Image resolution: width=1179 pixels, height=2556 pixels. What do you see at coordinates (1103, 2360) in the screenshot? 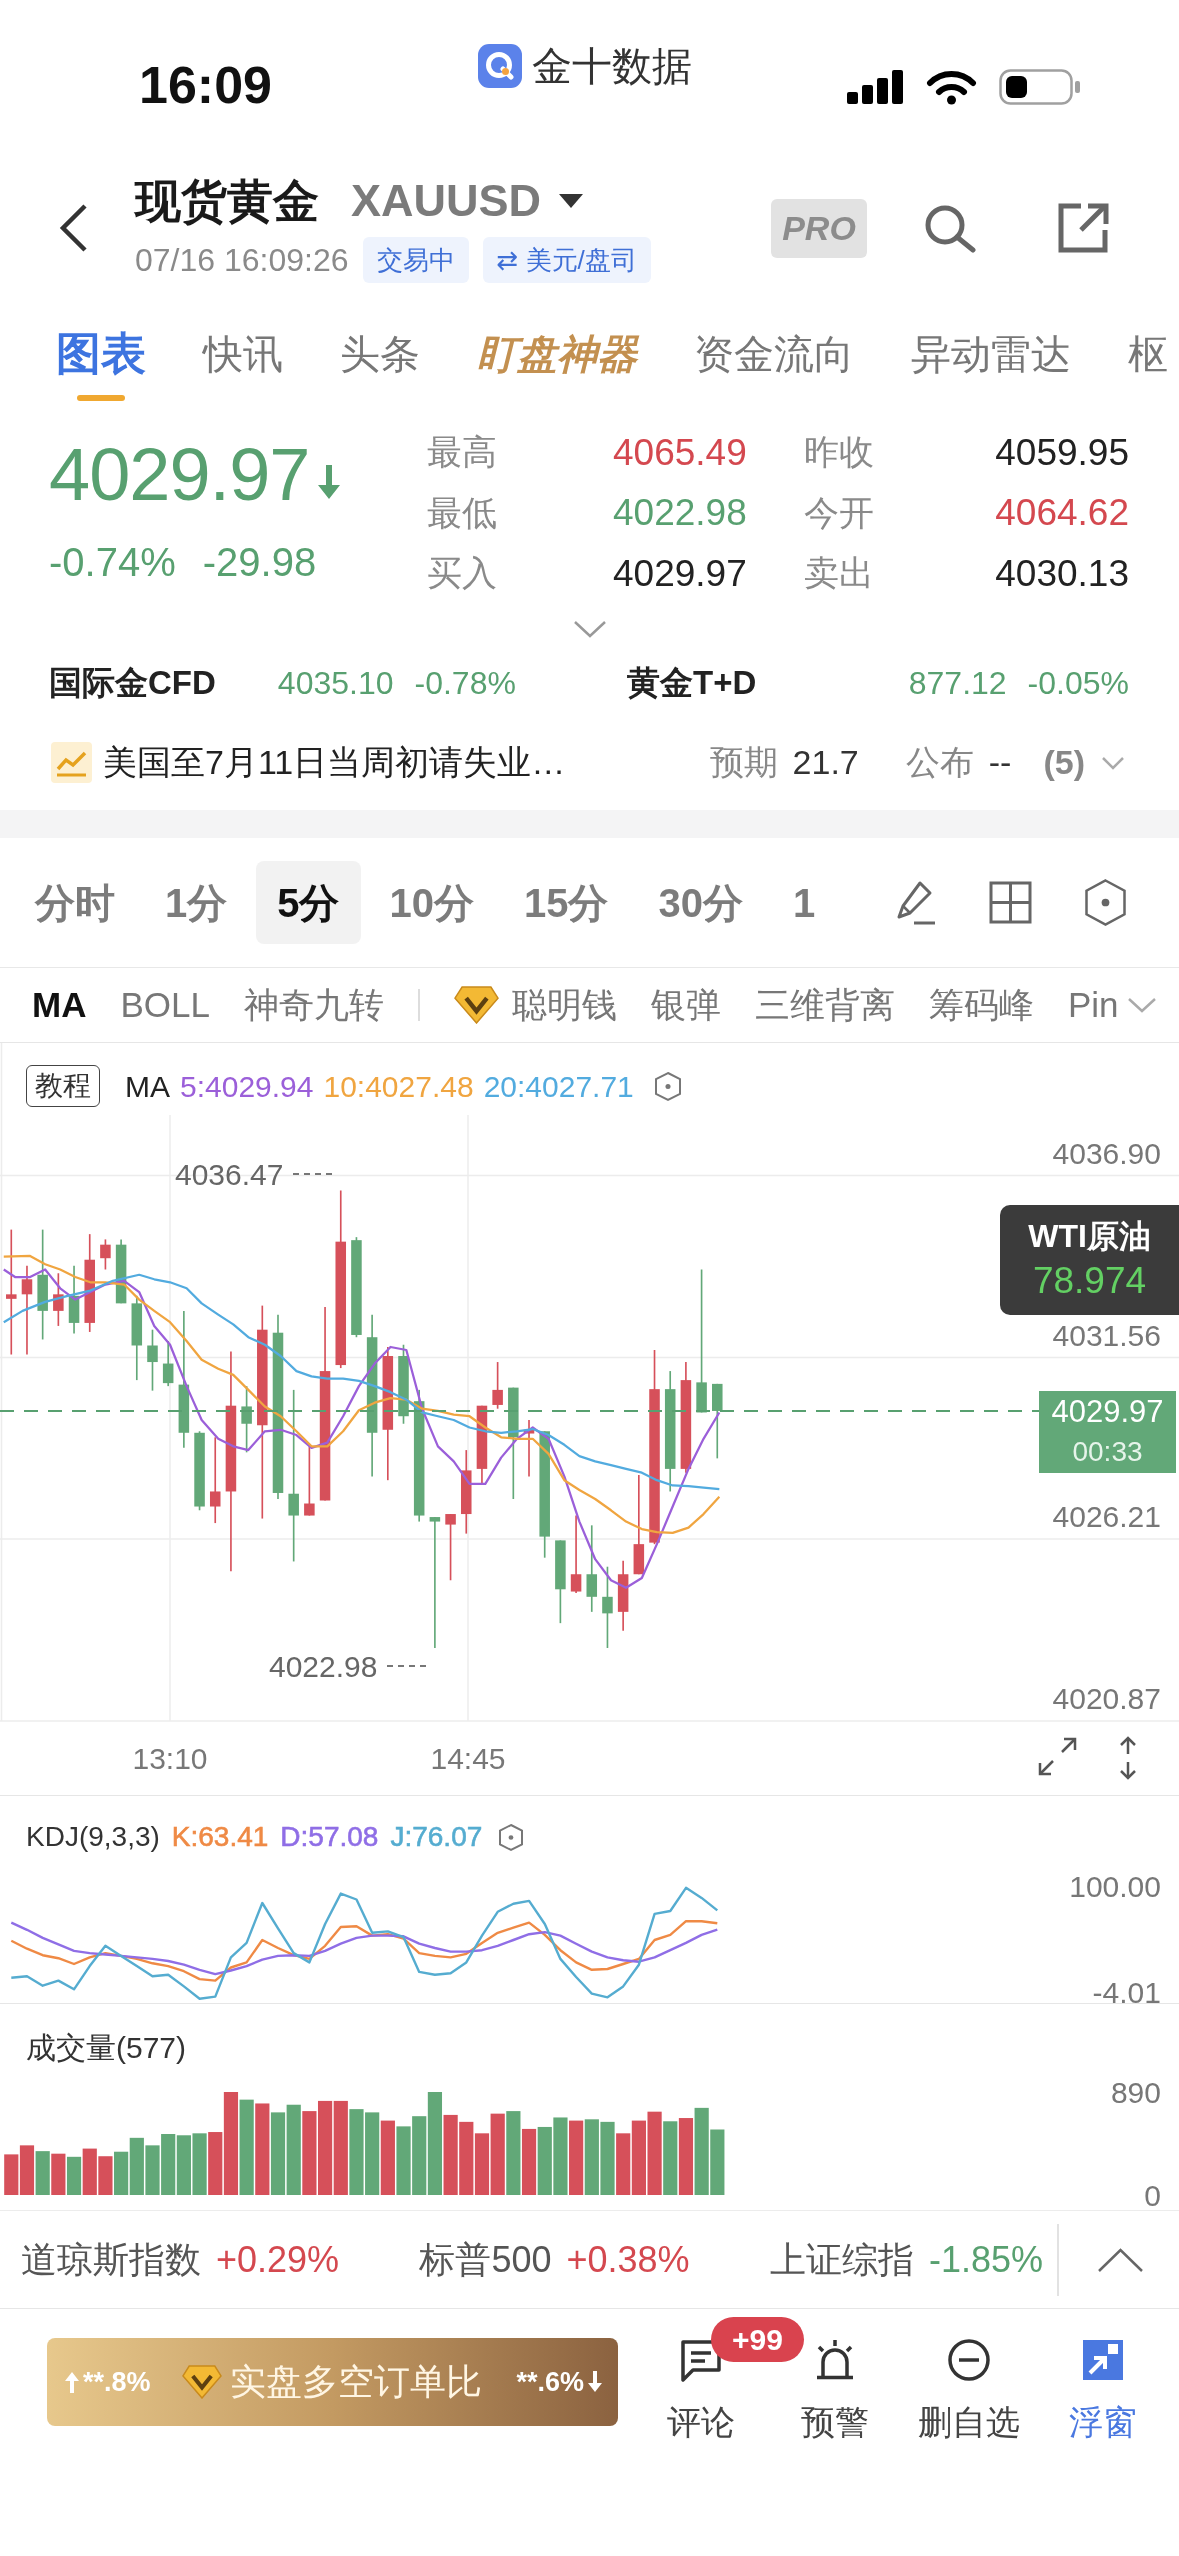
I see `floating-window-icon` at bounding box center [1103, 2360].